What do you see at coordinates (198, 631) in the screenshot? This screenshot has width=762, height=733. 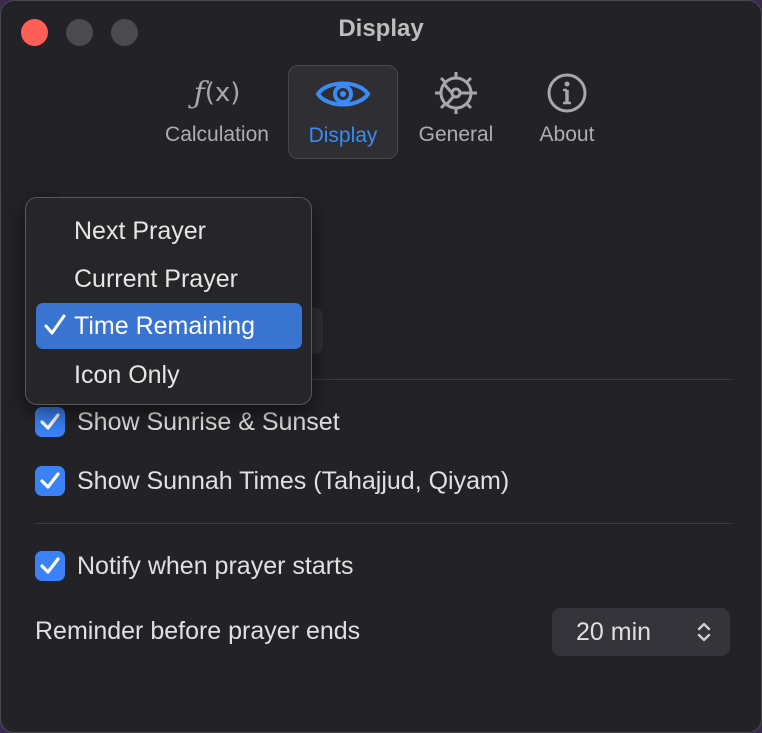 I see `reminder-label: Reminder before prayer ends` at bounding box center [198, 631].